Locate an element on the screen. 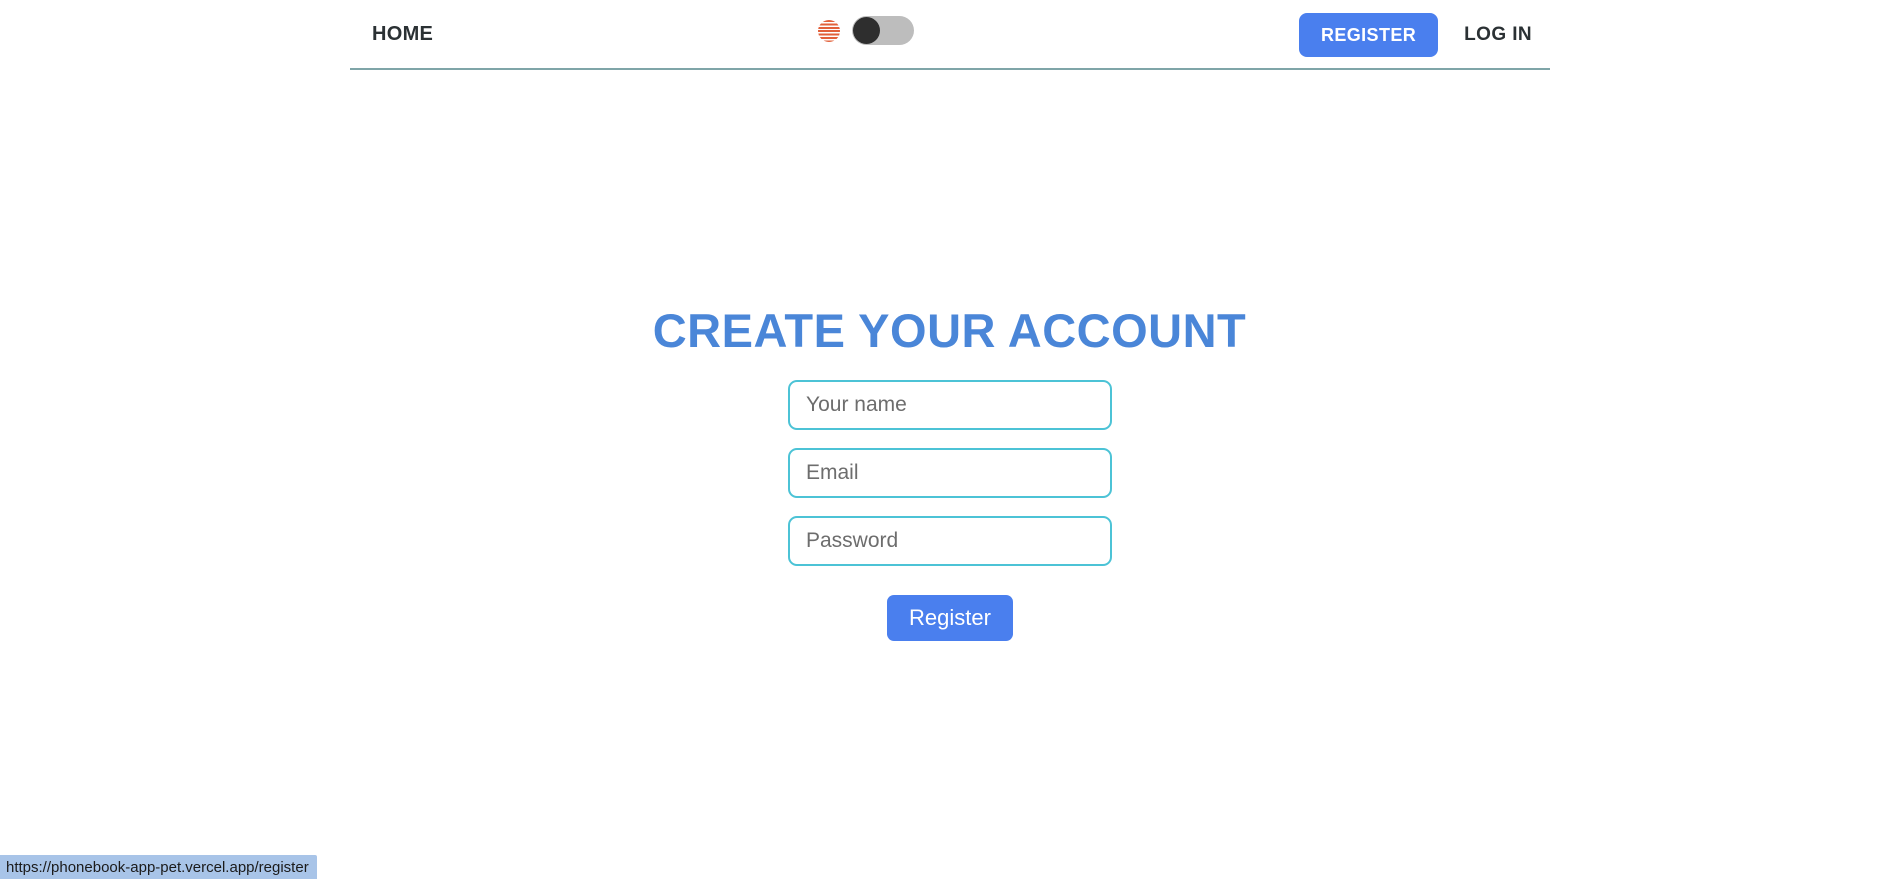 The width and height of the screenshot is (1899, 879). theme-toggle-knob is located at coordinates (866, 30).